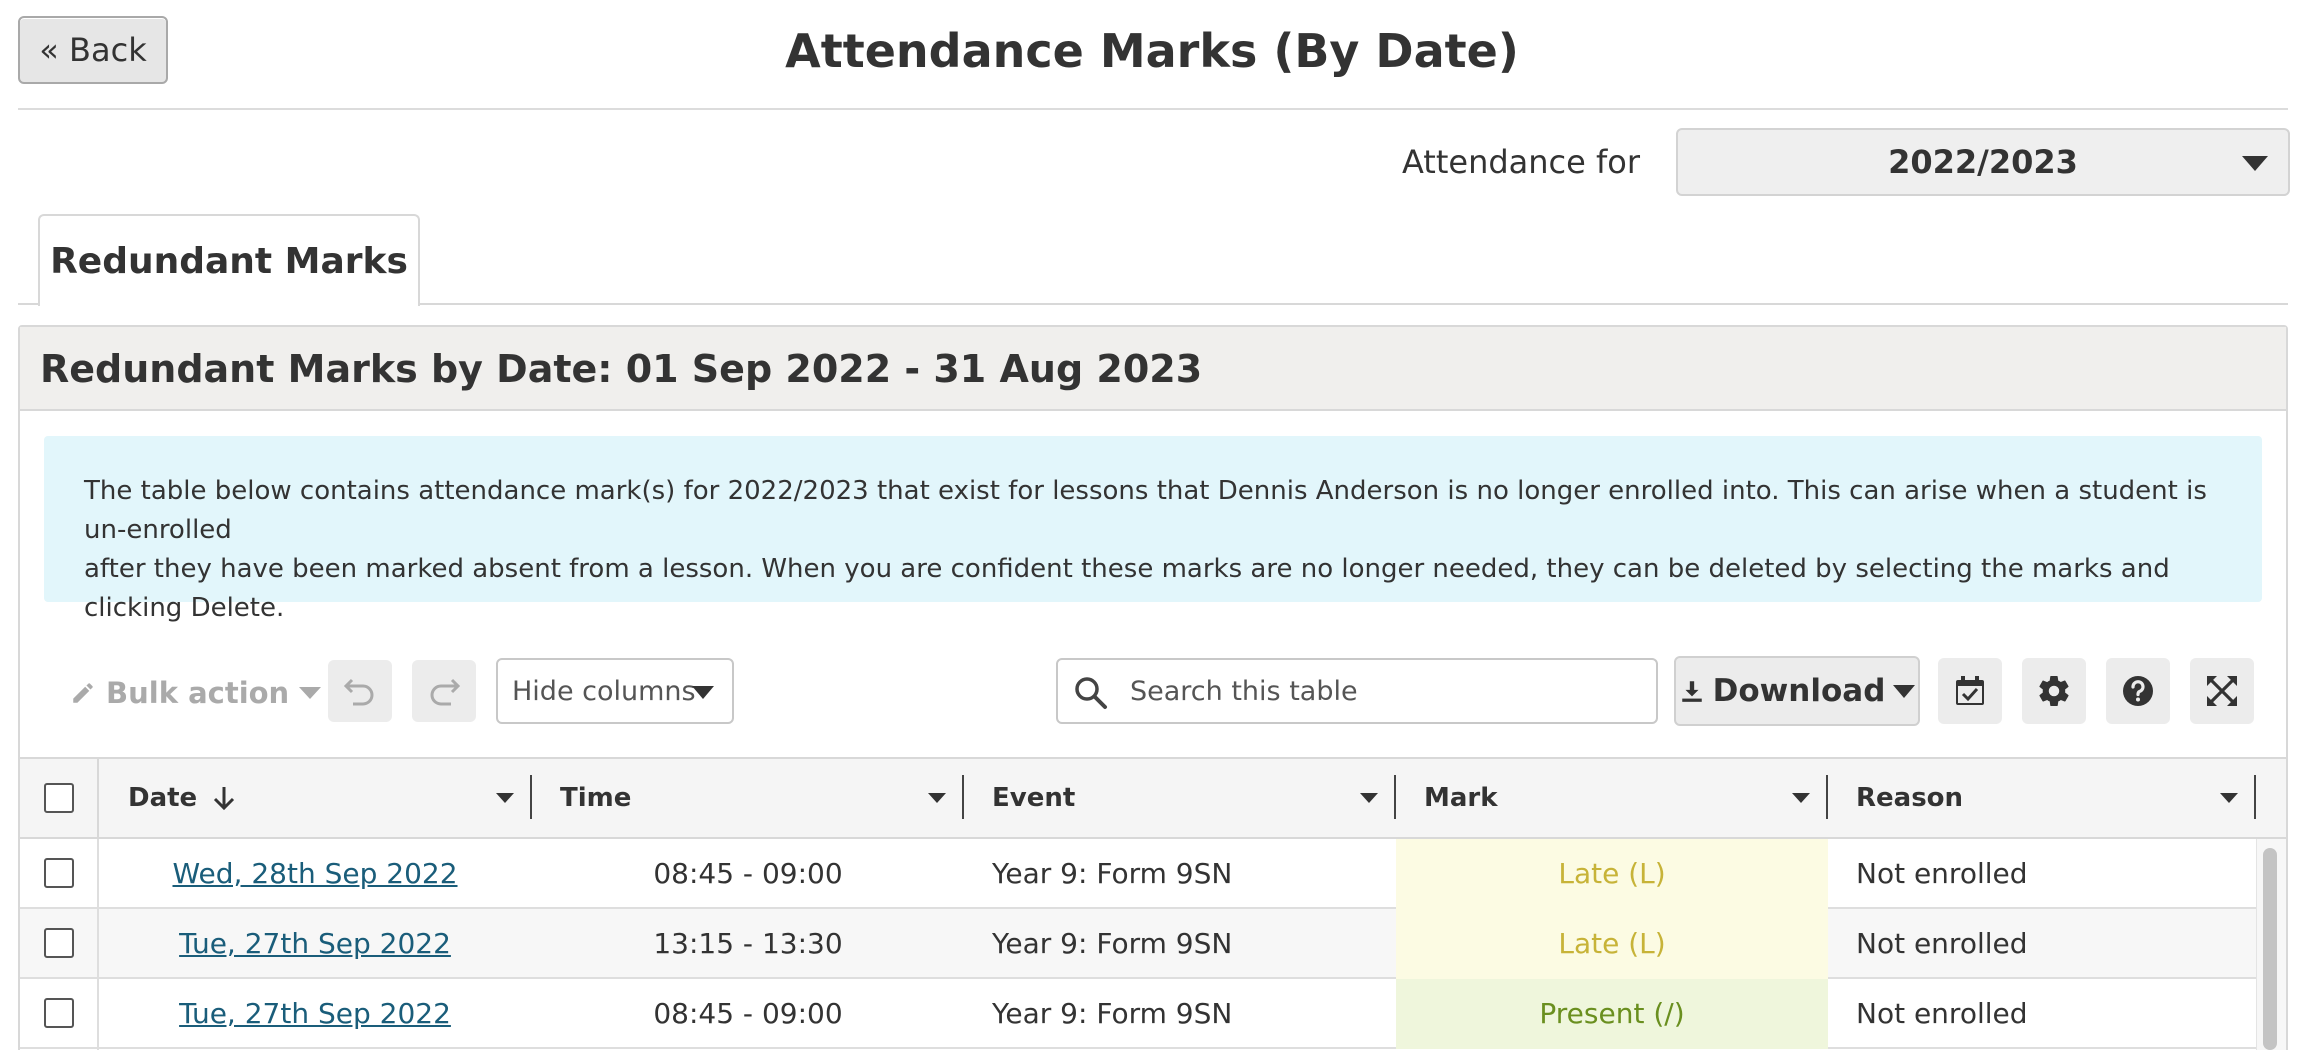  Describe the element at coordinates (93, 50) in the screenshot. I see `back-button: « Back` at that location.